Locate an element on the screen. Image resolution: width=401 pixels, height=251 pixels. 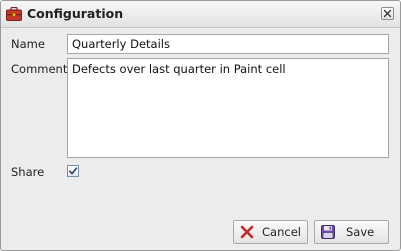
save-button: Save is located at coordinates (351, 232).